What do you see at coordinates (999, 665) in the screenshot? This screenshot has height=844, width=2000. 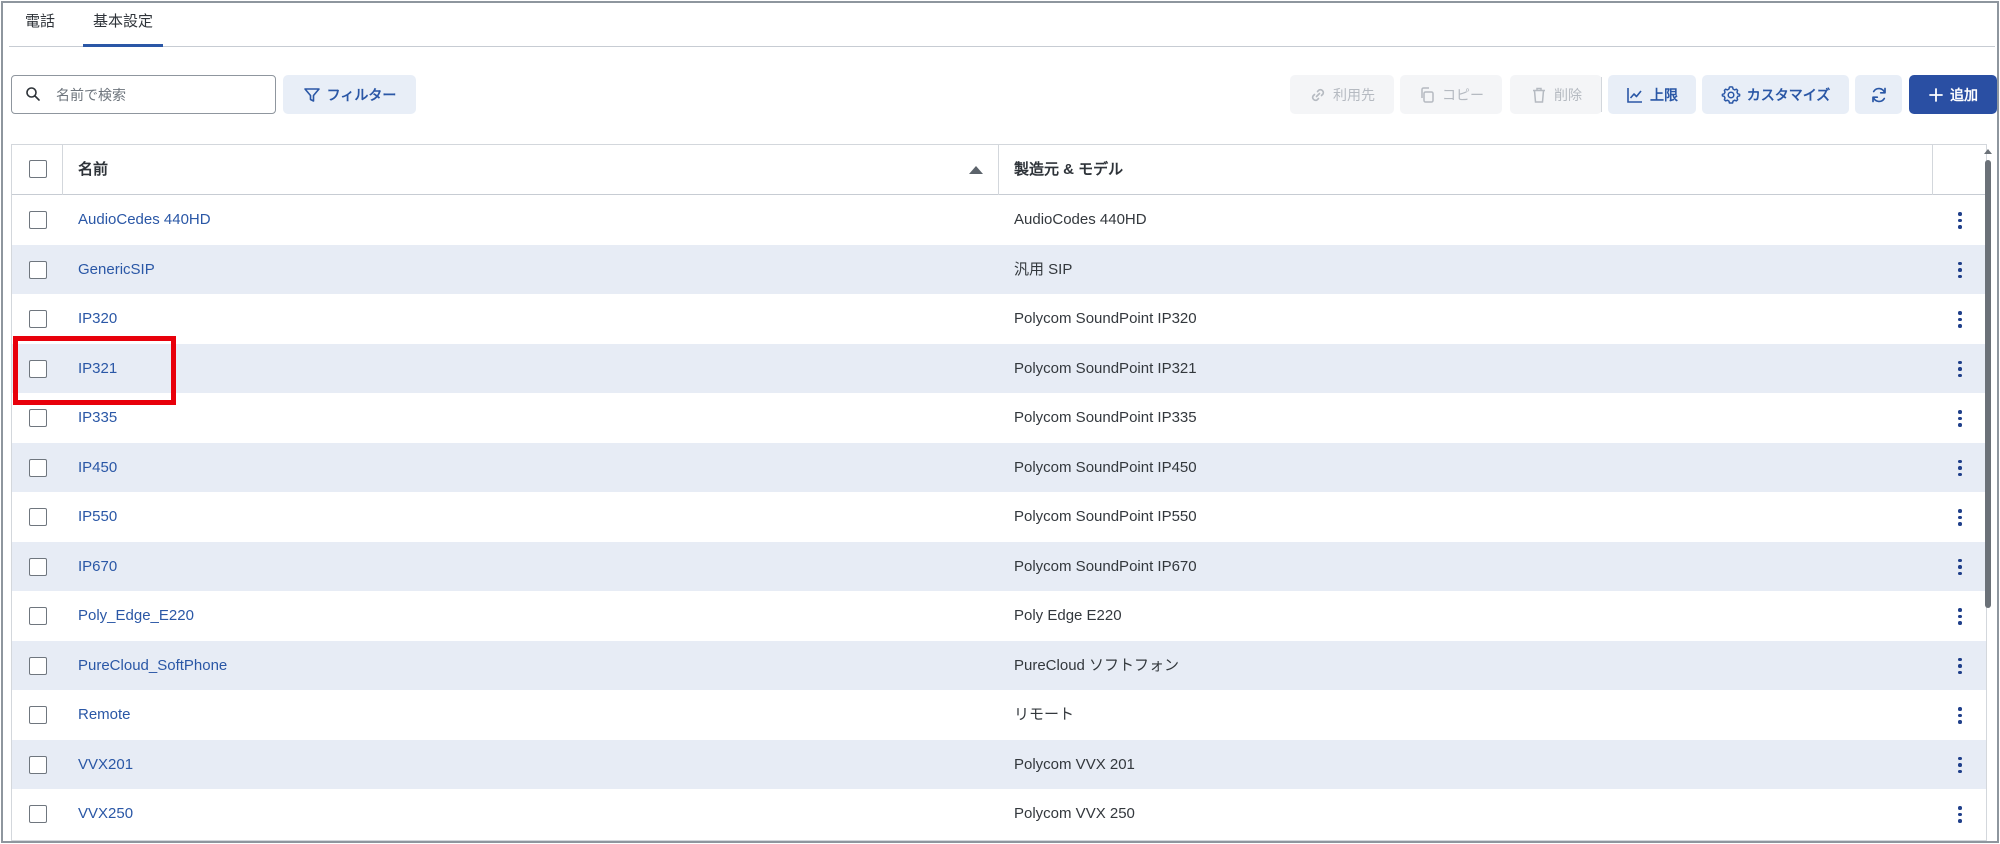 I see `table-row: PureCloud_SoftPhone PureCloud ソフトフォン` at bounding box center [999, 665].